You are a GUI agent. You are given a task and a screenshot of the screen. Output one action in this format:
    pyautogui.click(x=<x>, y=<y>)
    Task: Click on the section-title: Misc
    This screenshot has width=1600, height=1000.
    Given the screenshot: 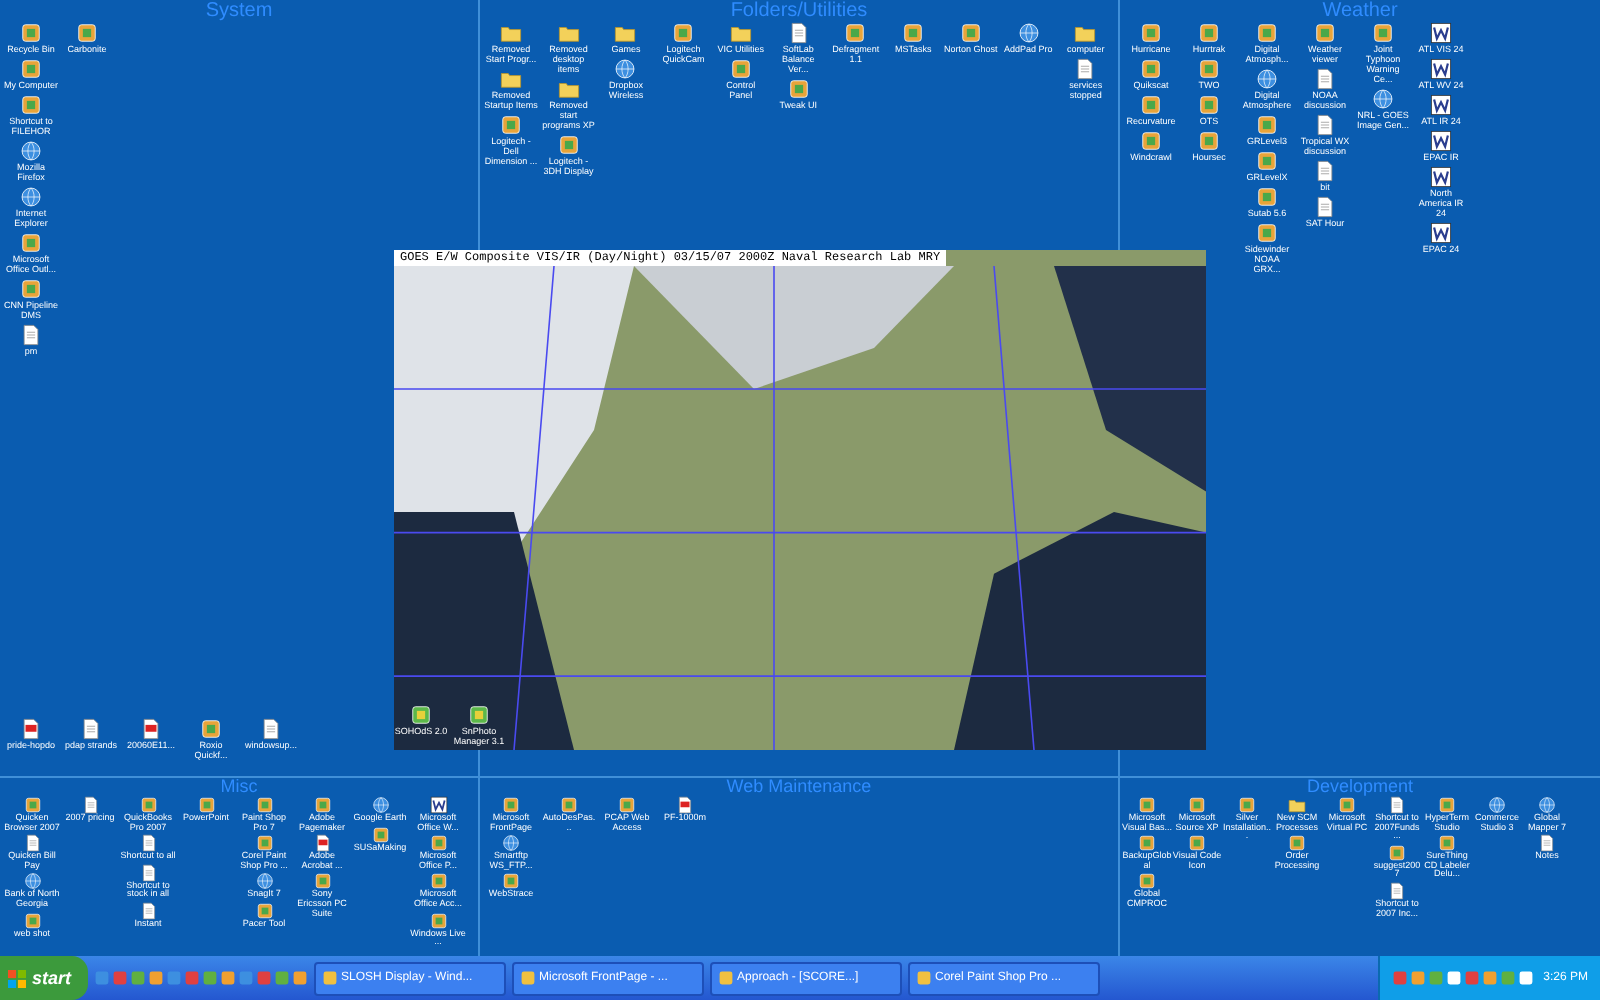 What is the action you would take?
    pyautogui.click(x=239, y=787)
    